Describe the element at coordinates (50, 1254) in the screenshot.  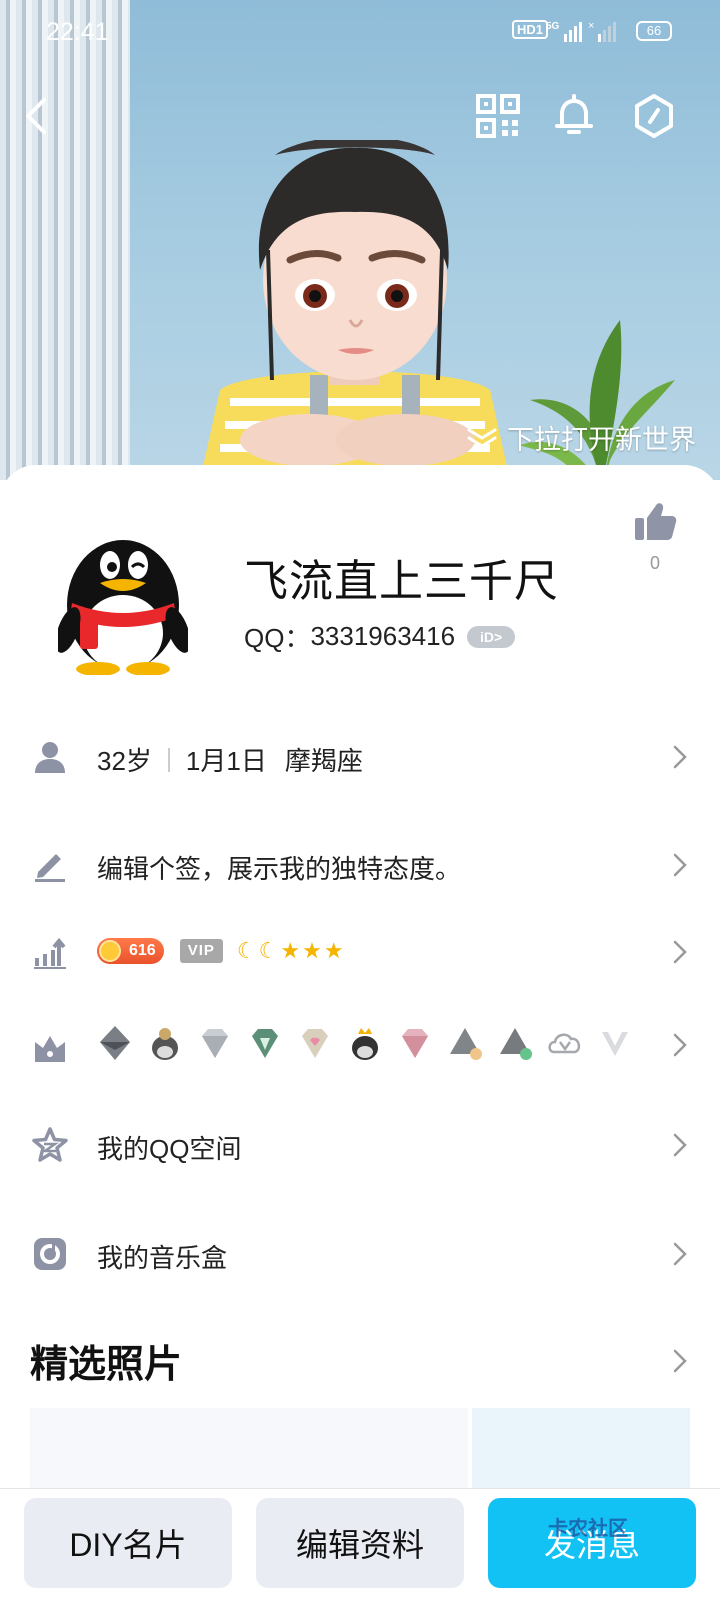
I see `music-disc-icon` at that location.